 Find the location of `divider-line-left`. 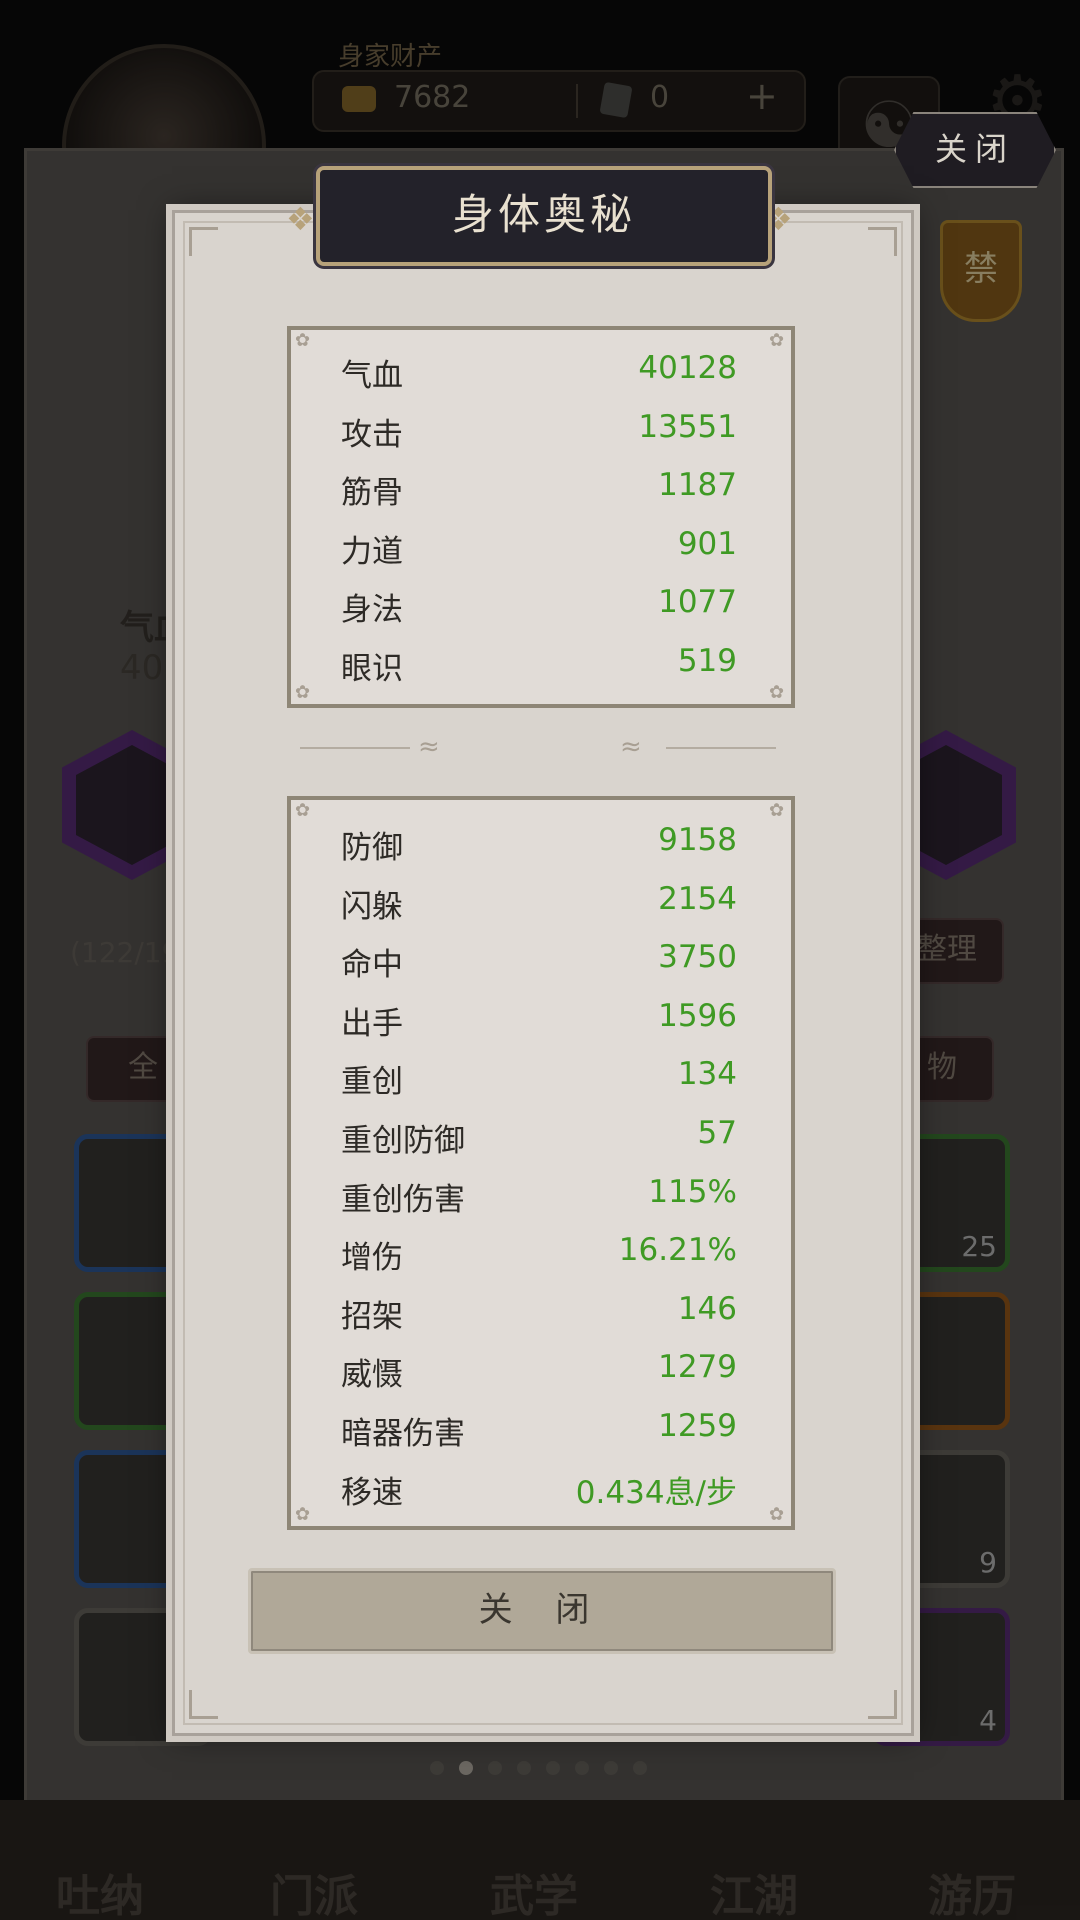

divider-line-left is located at coordinates (355, 748).